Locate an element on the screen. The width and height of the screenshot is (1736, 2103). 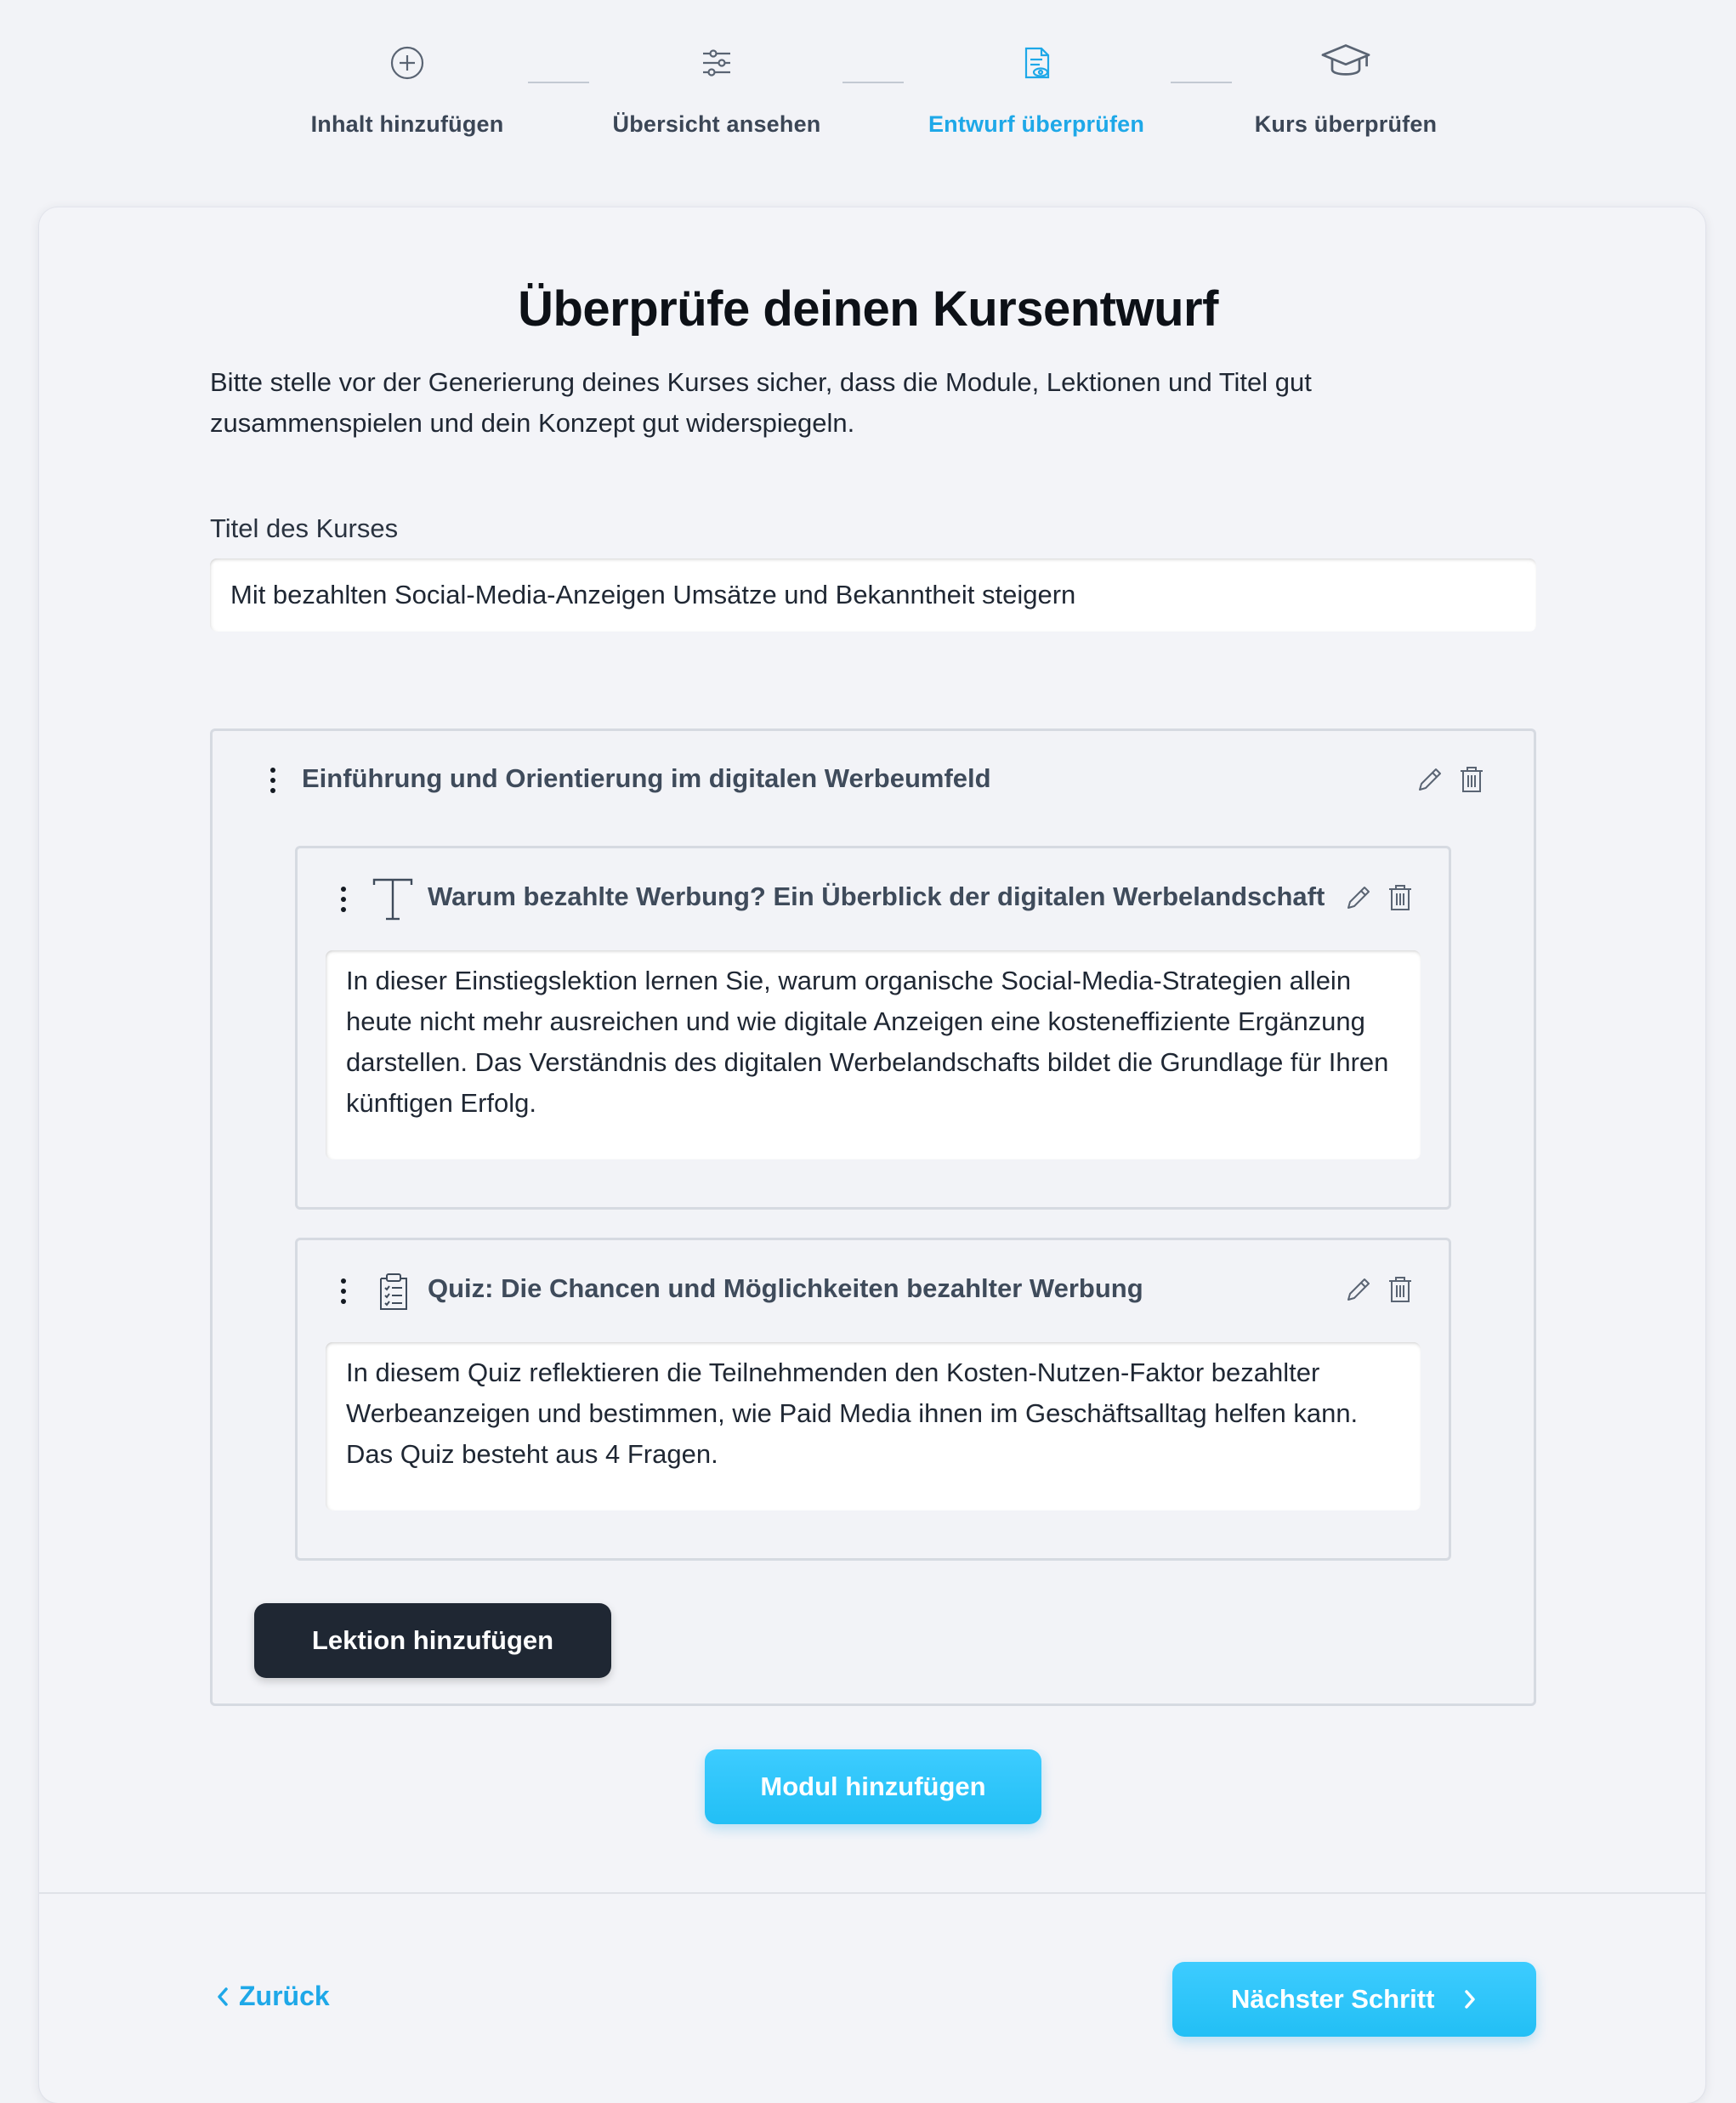
quiz-icon is located at coordinates (394, 1292).